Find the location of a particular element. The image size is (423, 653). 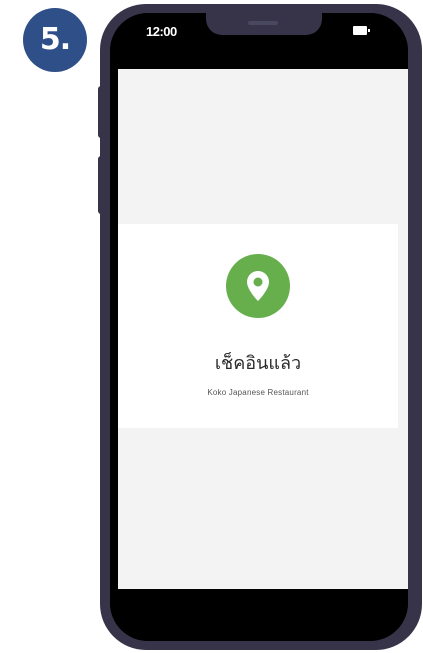

status-time: 12:00 is located at coordinates (161, 31).